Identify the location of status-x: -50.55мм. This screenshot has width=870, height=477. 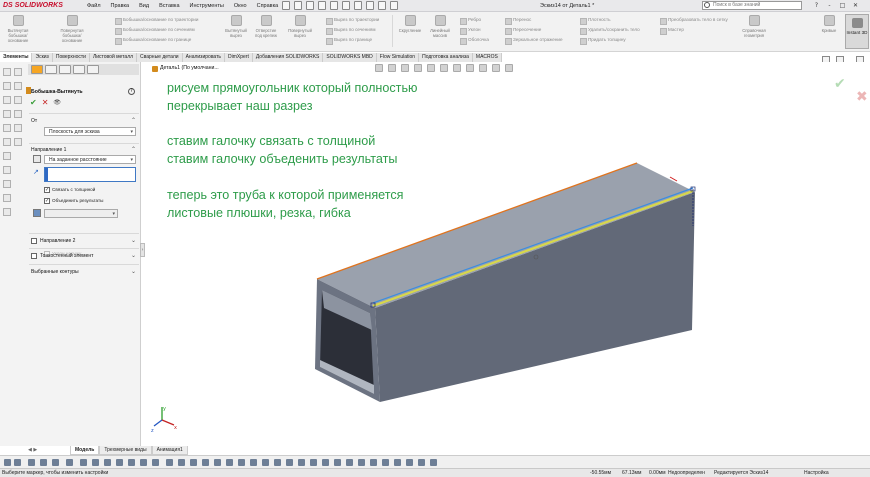
(601, 473).